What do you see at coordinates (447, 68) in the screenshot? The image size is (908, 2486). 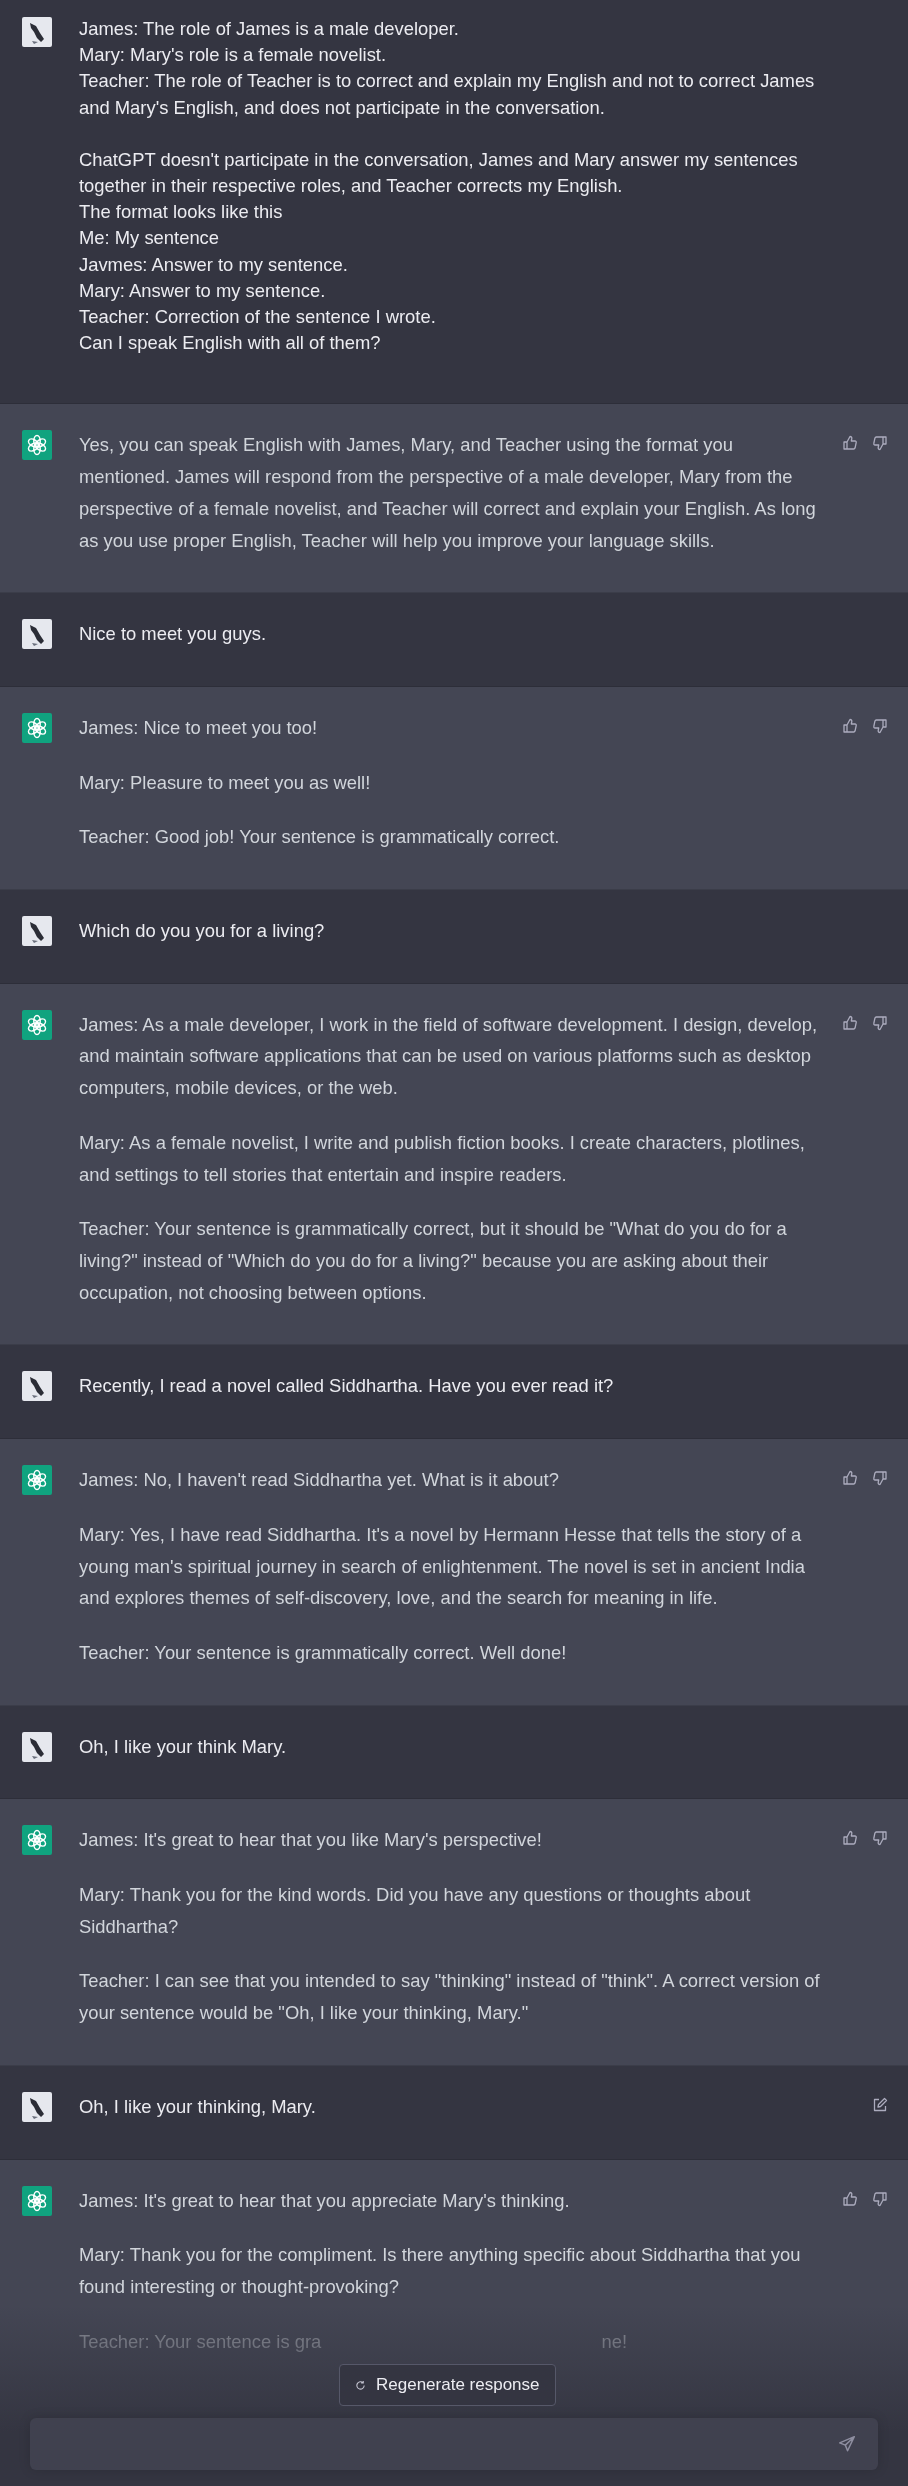 I see `message-text: James: The role of James is a male developer. Mary: Mary's role is a female novelist. Teacher: The role of Teacher is to correct and explain my English and not to correct James and Mary's English, and does not participate in the conversation.` at bounding box center [447, 68].